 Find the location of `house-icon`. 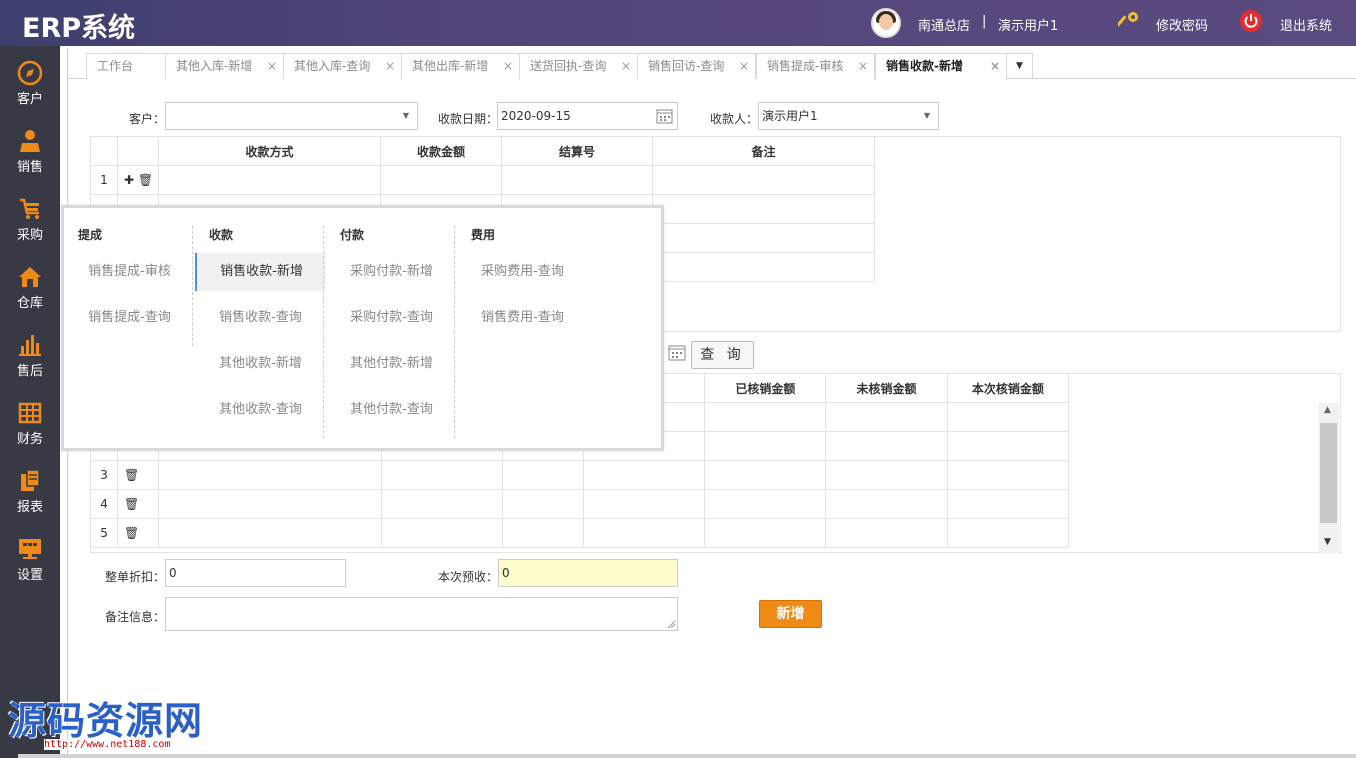

house-icon is located at coordinates (30, 277).